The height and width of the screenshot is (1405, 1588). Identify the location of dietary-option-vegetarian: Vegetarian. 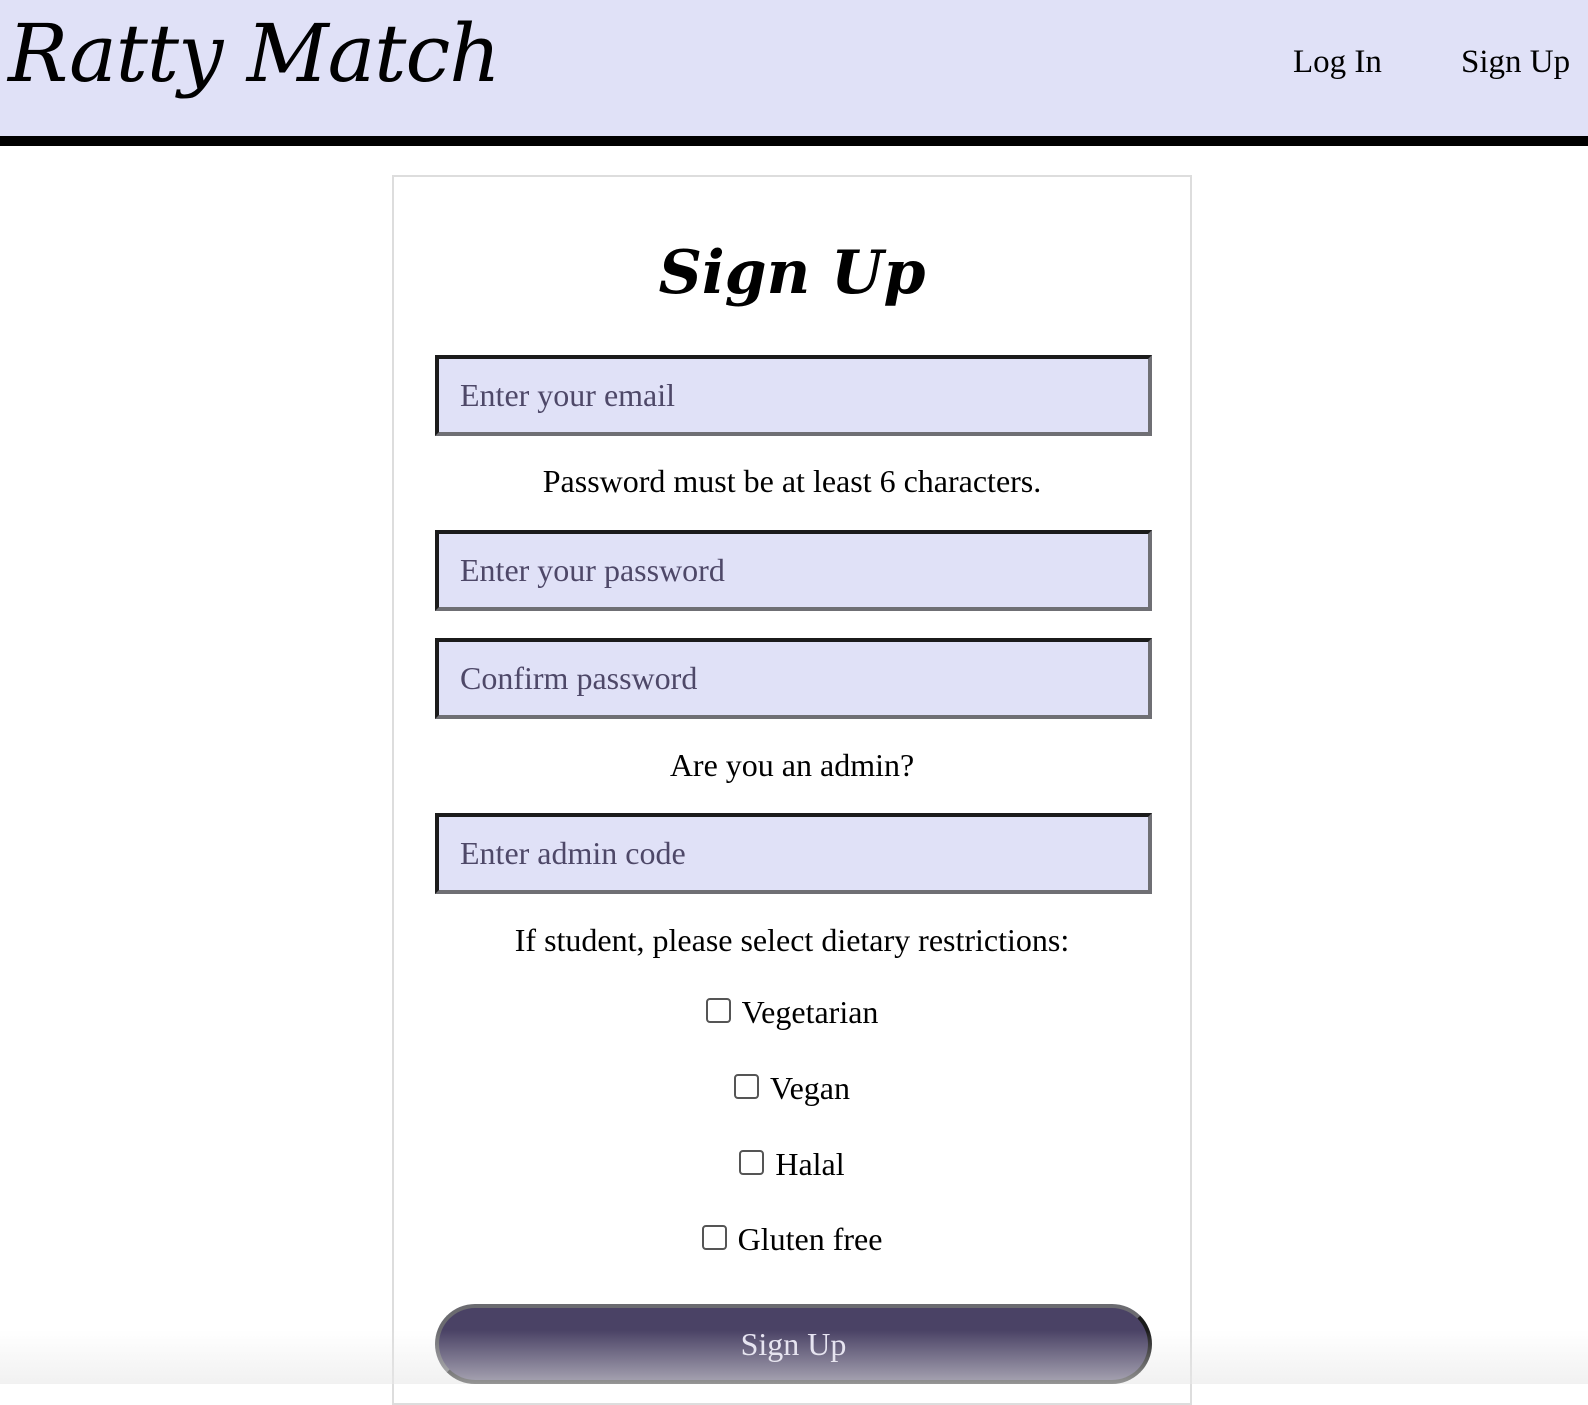
(792, 1012).